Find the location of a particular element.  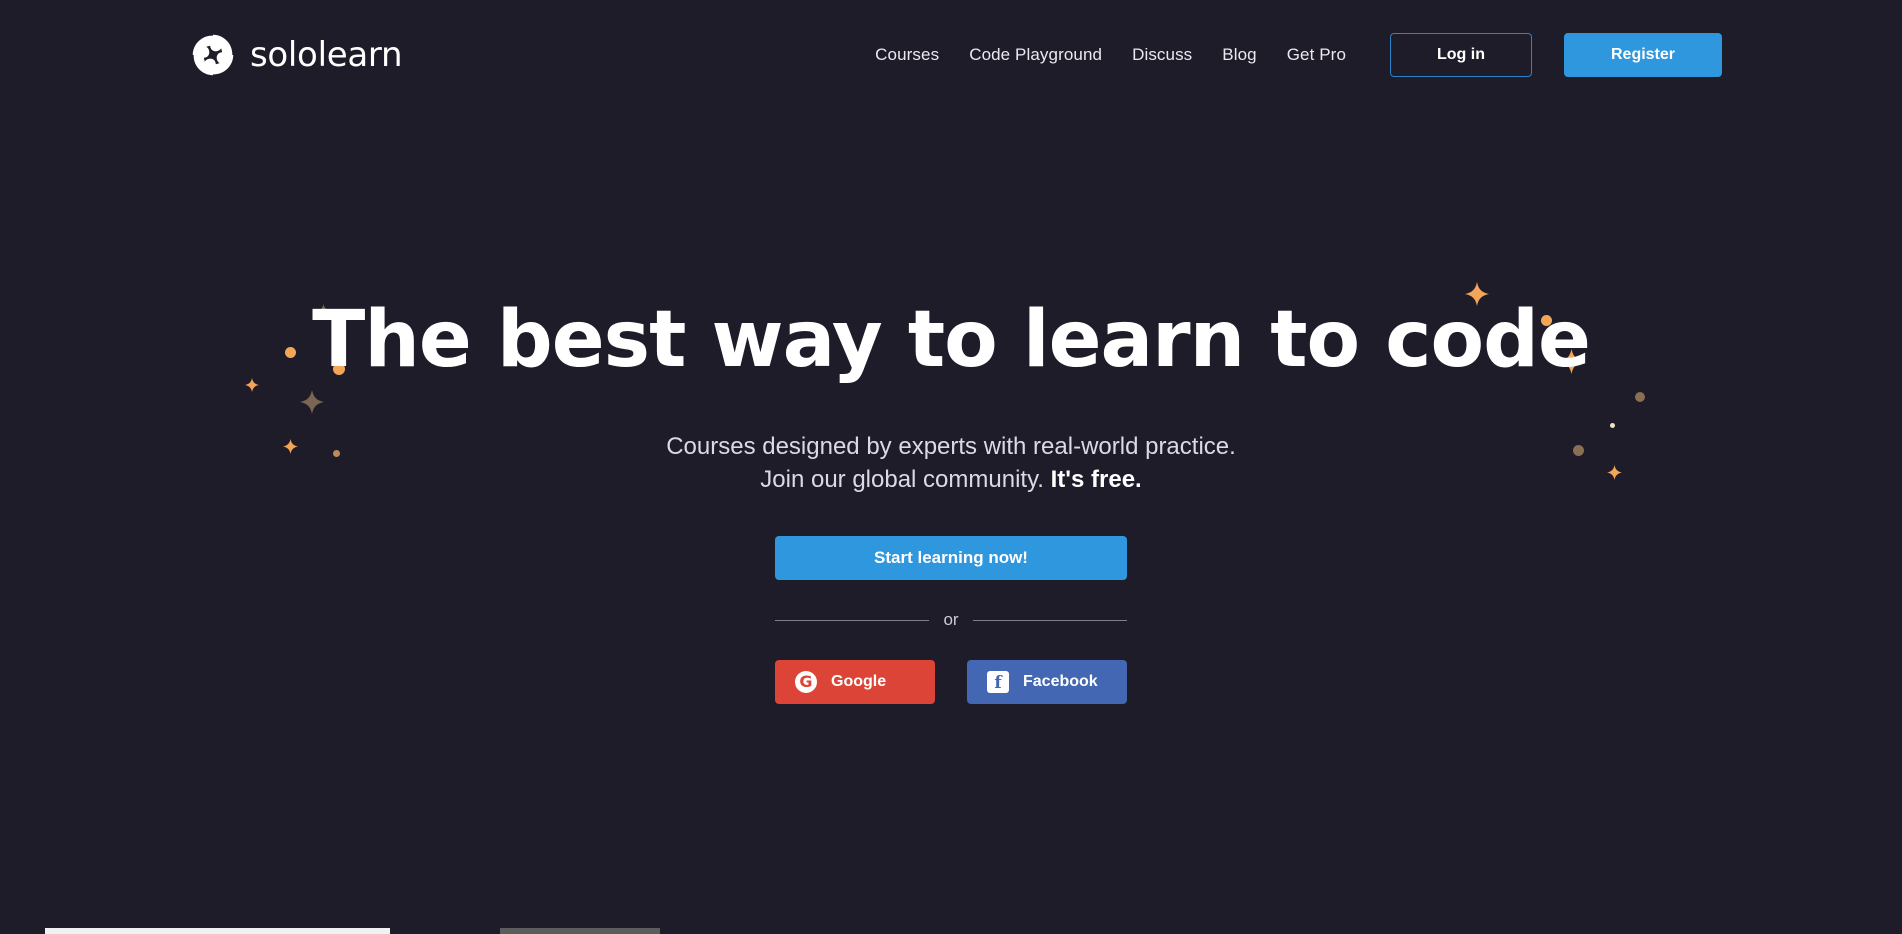

social-login-group: G Google f Facebook is located at coordinates (951, 682).